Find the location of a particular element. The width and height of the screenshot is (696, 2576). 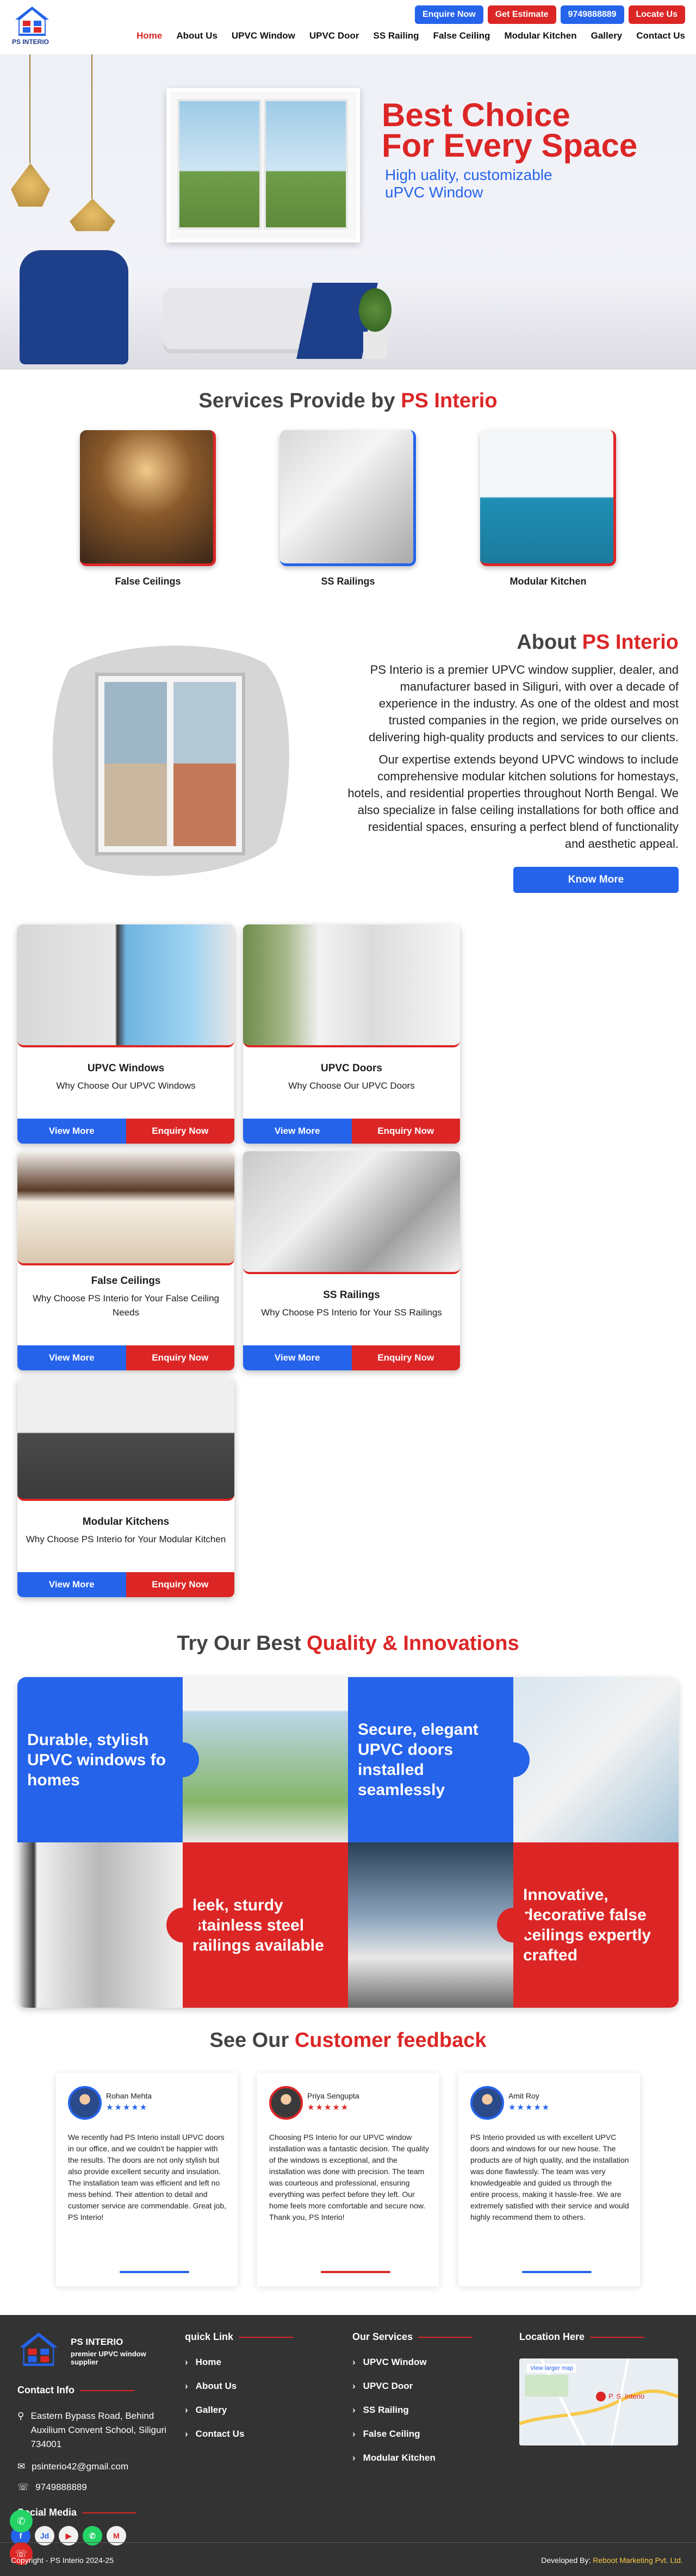

tile-notch is located at coordinates (182, 1925).